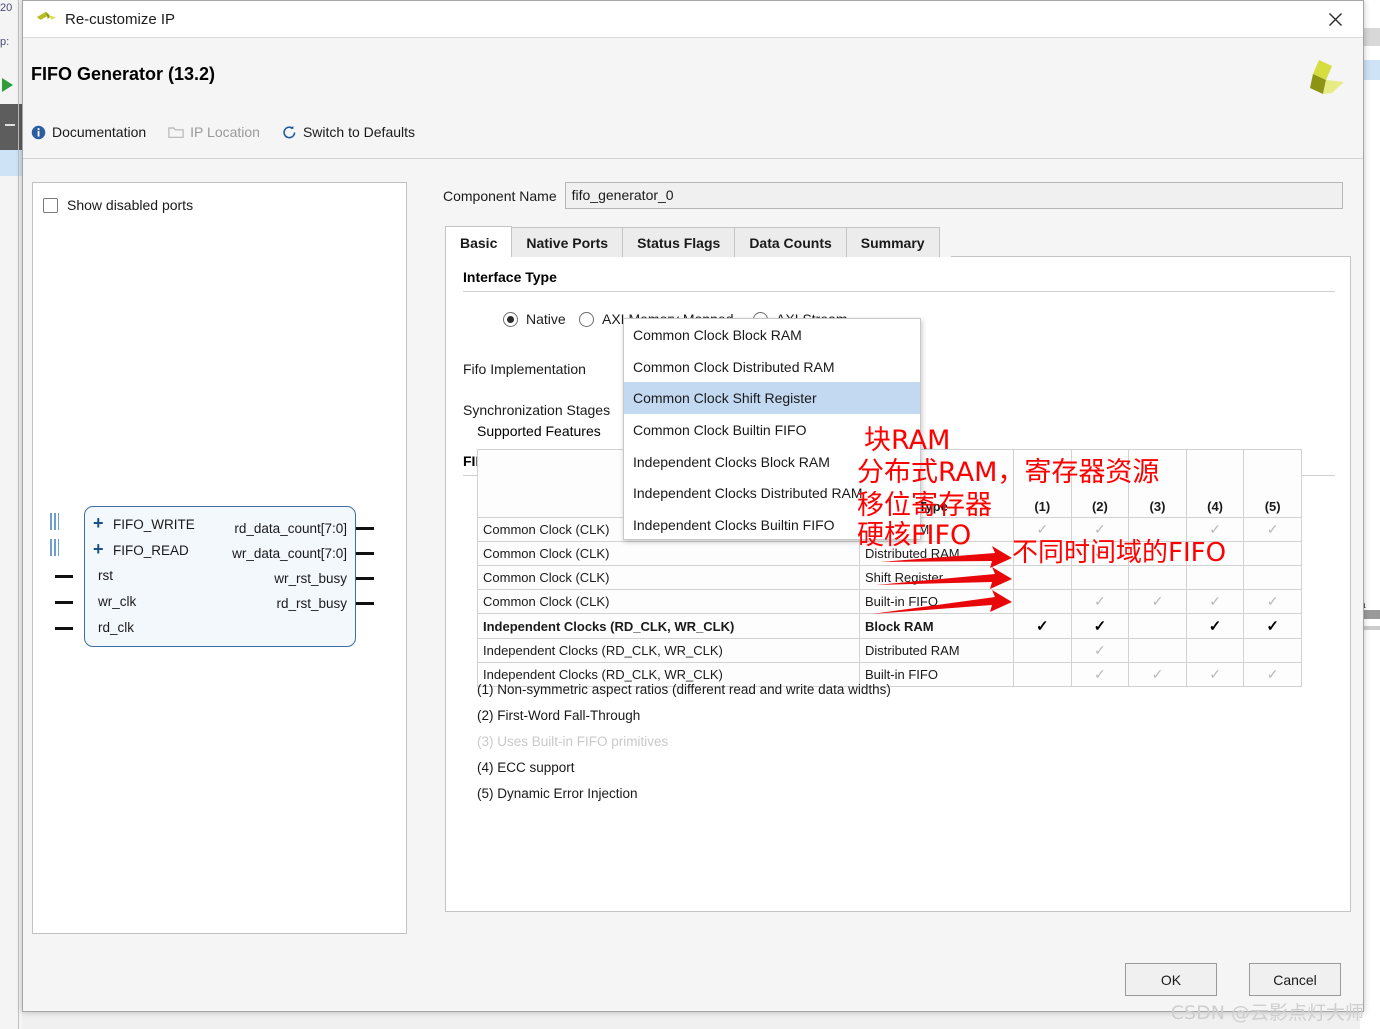 The width and height of the screenshot is (1380, 1029). What do you see at coordinates (936, 553) in the screenshot?
I see `cell-memory-type: Distributed RAM` at bounding box center [936, 553].